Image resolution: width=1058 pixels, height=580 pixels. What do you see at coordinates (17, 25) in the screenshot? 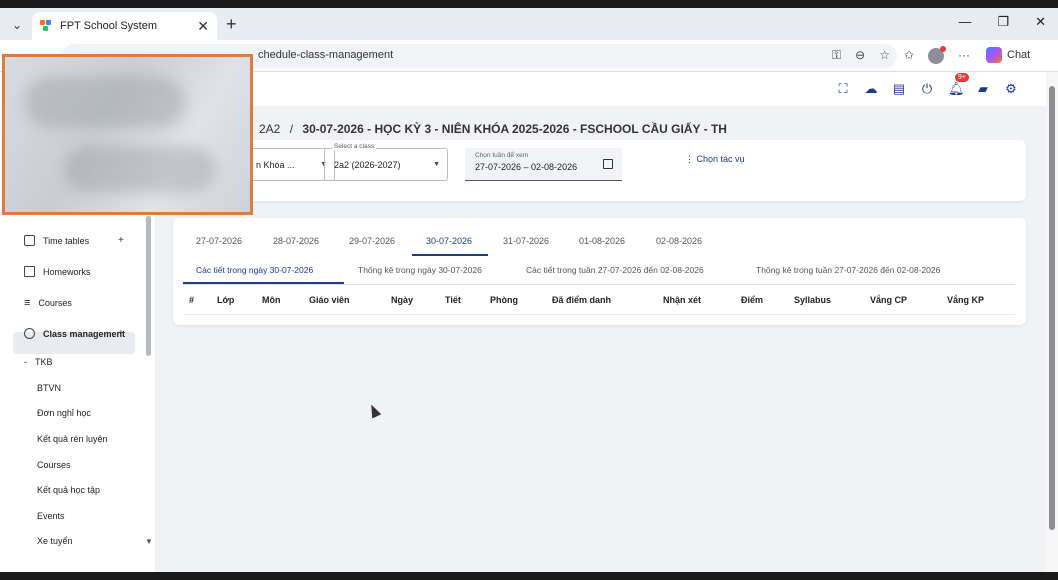
I see `tab-list-icon: ⌄` at bounding box center [17, 25].